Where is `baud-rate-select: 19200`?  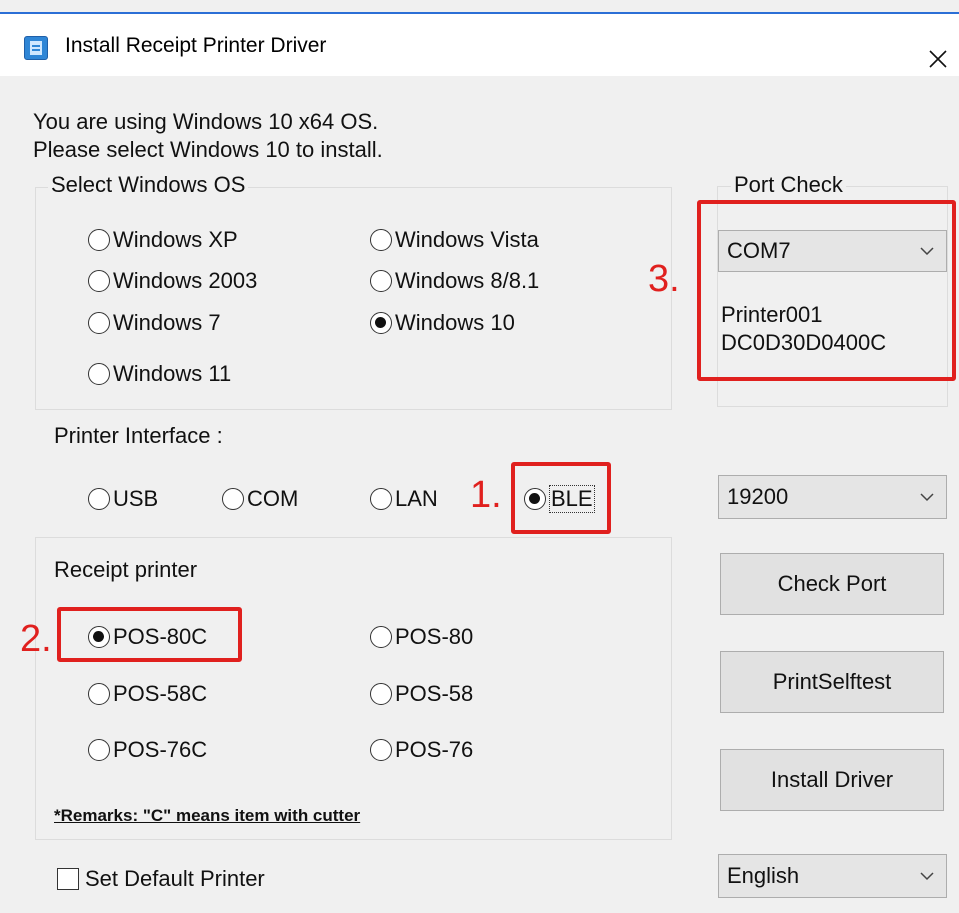 baud-rate-select: 19200 is located at coordinates (832, 497).